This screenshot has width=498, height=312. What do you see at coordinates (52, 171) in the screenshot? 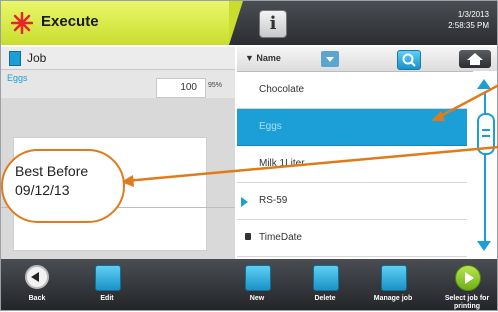
I see `callout-line-1: Best Before` at bounding box center [52, 171].